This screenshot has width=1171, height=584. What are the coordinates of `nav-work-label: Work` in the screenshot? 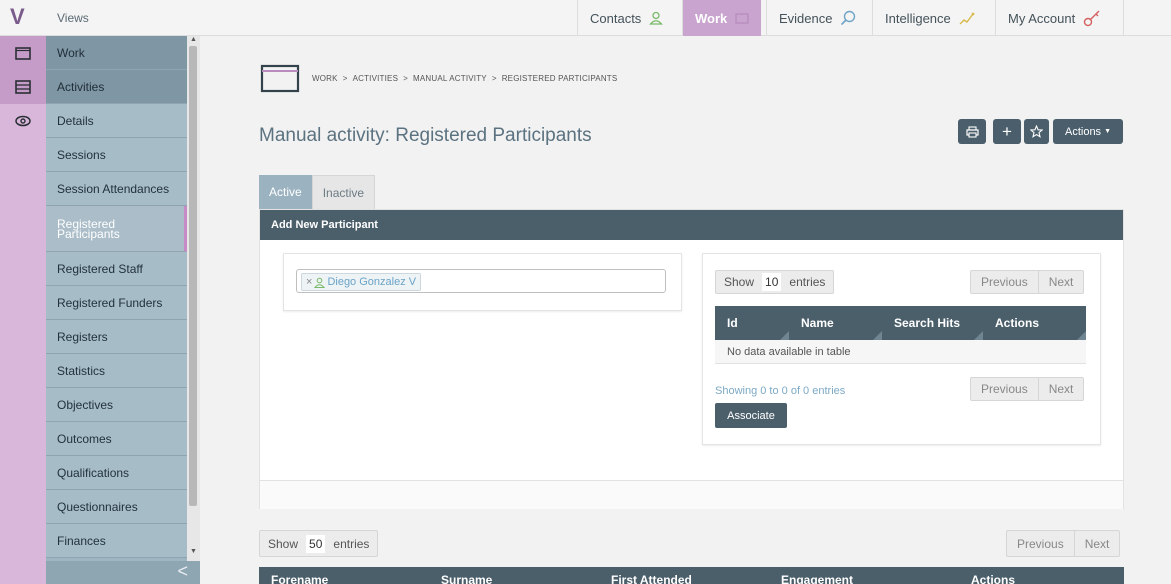 It's located at (711, 18).